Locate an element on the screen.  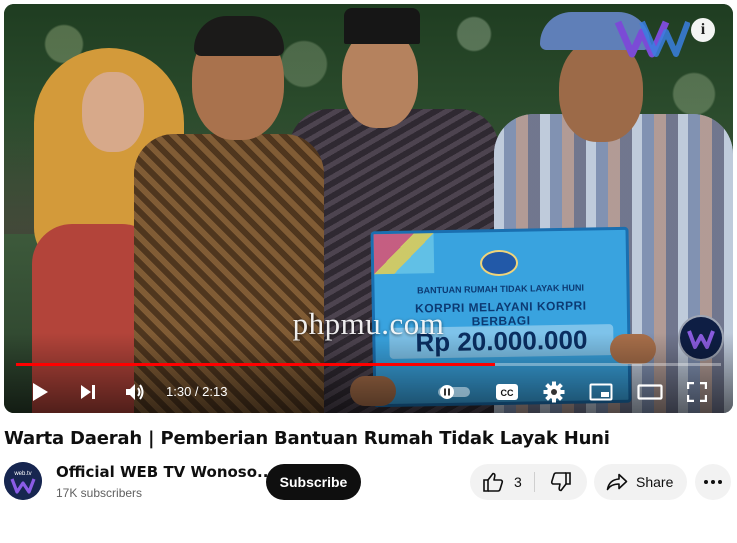
like-count: 3 is located at coordinates (518, 482).